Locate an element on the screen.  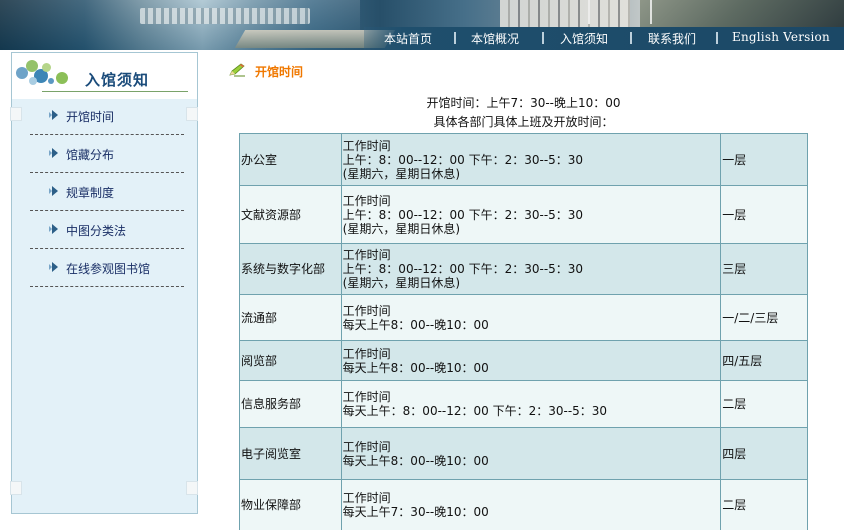
sidebar-title: 入馆须知 is located at coordinates (117, 80).